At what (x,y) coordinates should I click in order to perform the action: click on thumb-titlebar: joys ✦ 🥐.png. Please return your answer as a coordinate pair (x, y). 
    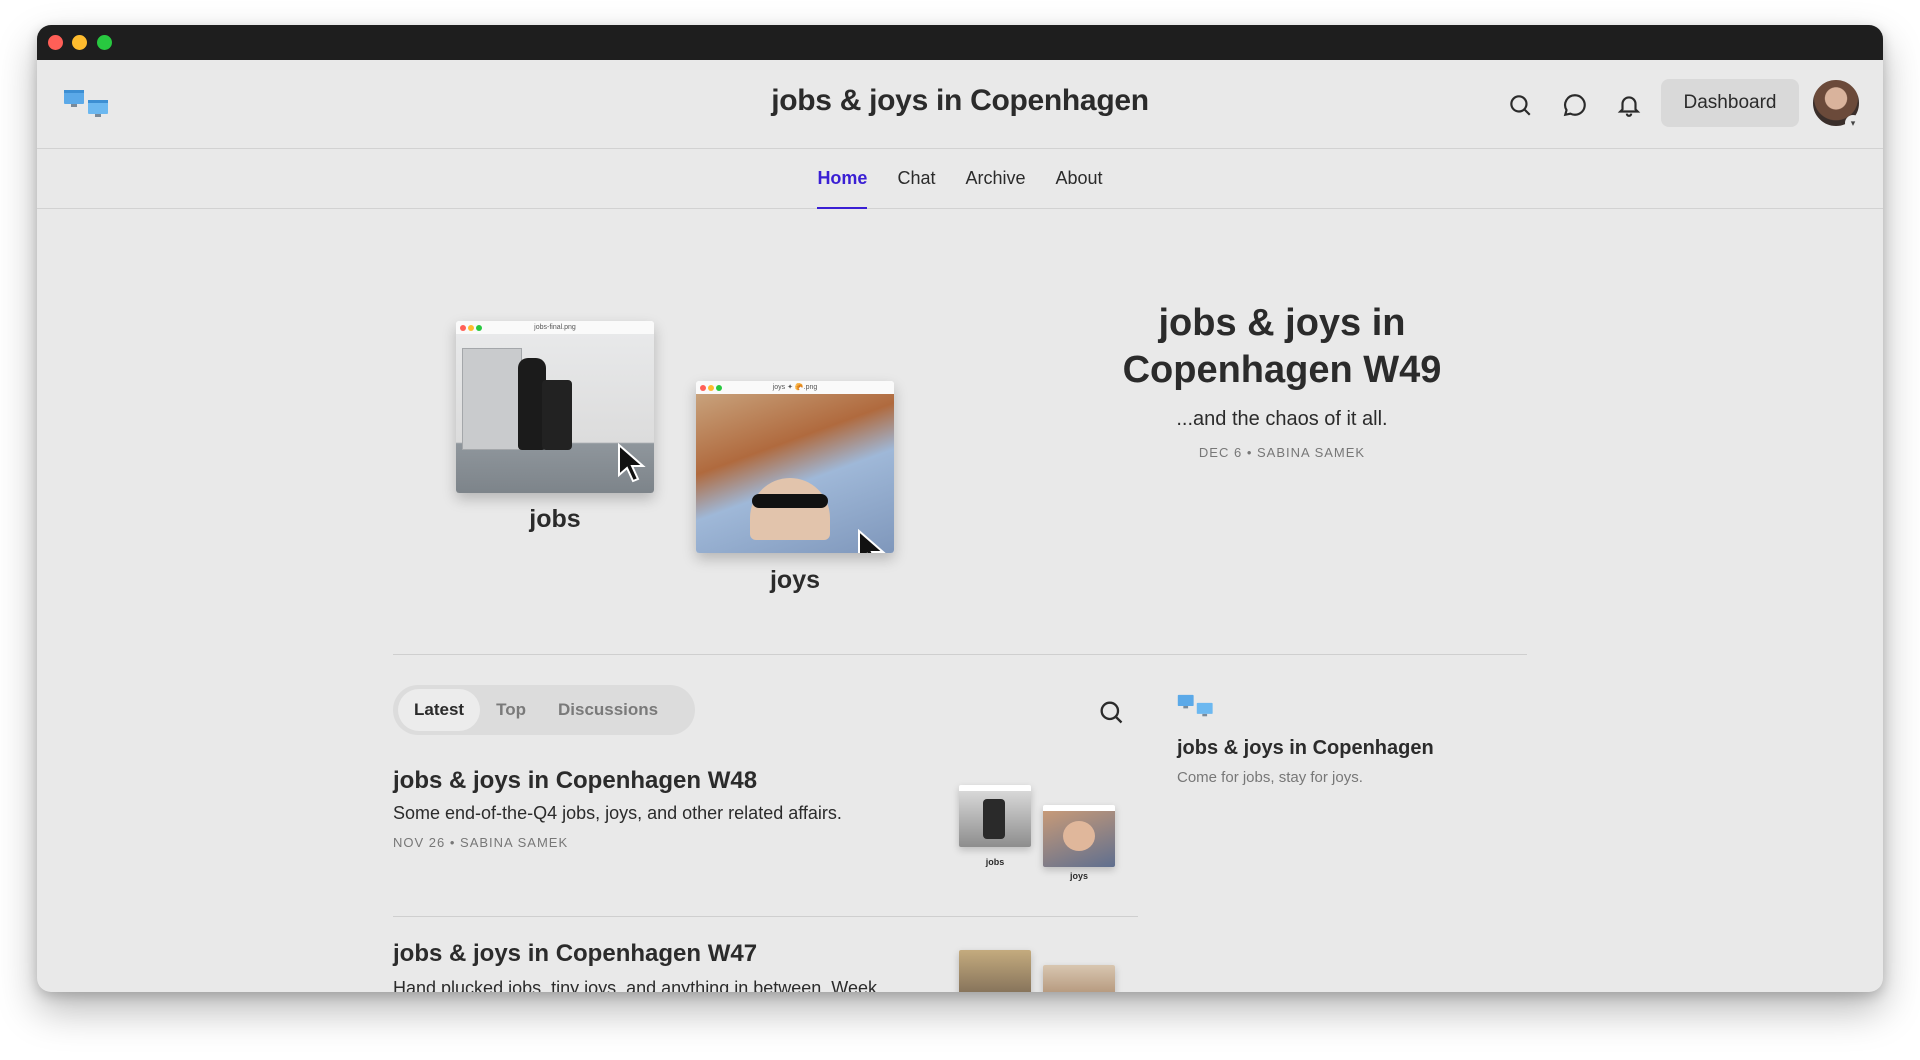
    Looking at the image, I should click on (795, 387).